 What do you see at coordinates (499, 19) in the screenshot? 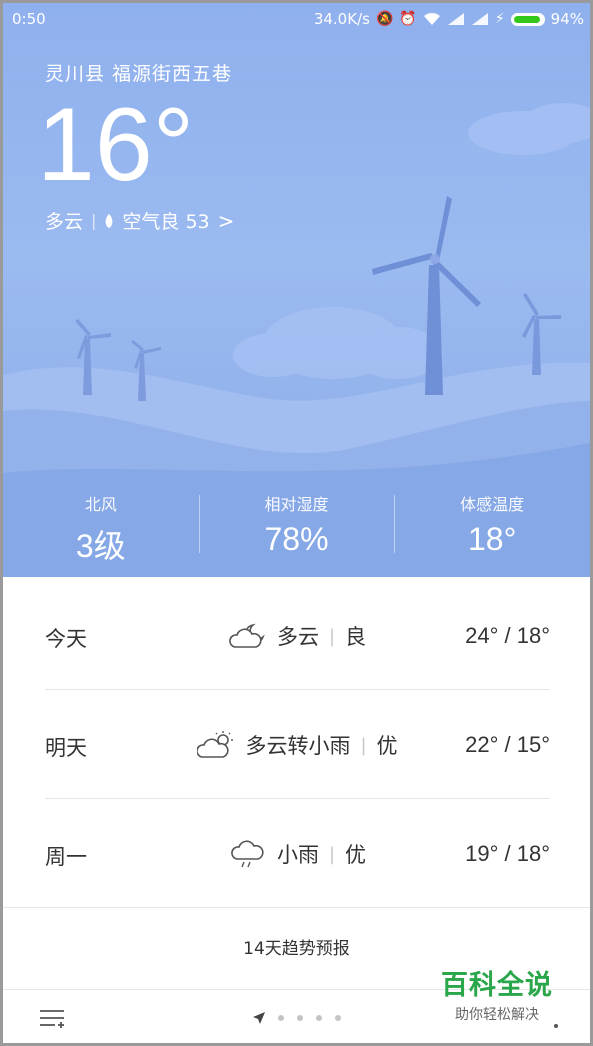
I see `charging-icon: ⚡` at bounding box center [499, 19].